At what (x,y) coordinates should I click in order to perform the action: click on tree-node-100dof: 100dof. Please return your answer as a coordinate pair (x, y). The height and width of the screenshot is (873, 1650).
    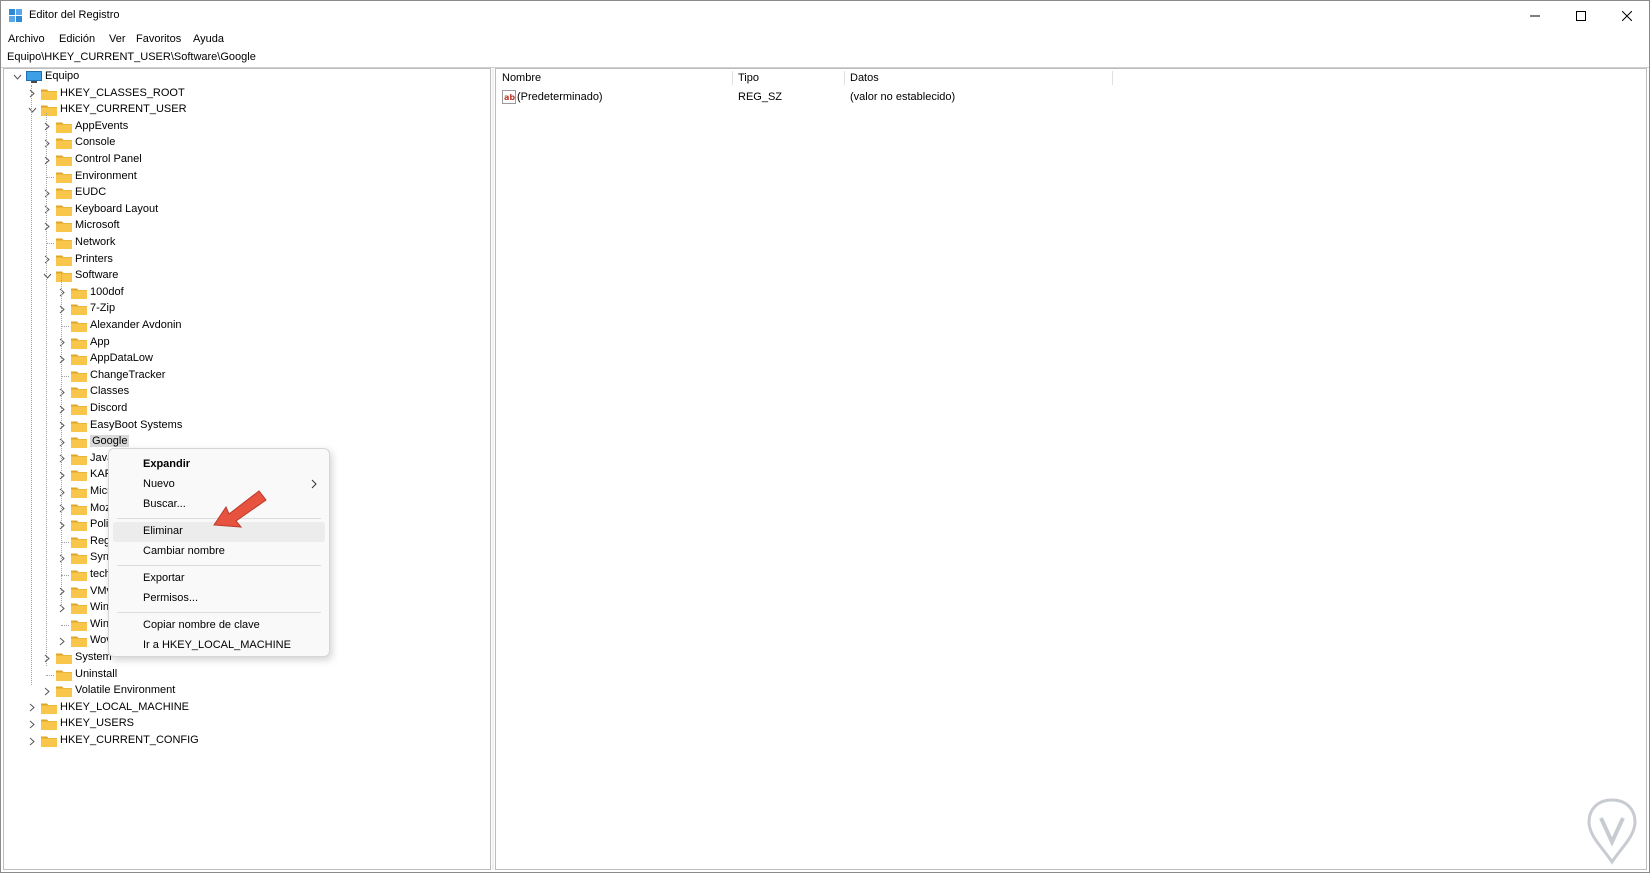
    Looking at the image, I should click on (244, 293).